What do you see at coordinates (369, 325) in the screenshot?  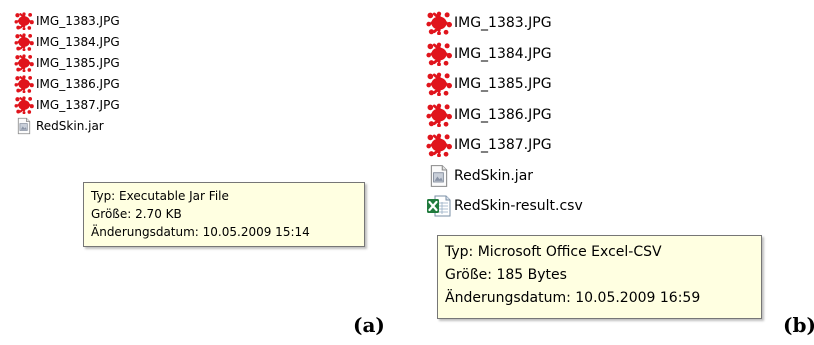 I see `panel-label: (a)` at bounding box center [369, 325].